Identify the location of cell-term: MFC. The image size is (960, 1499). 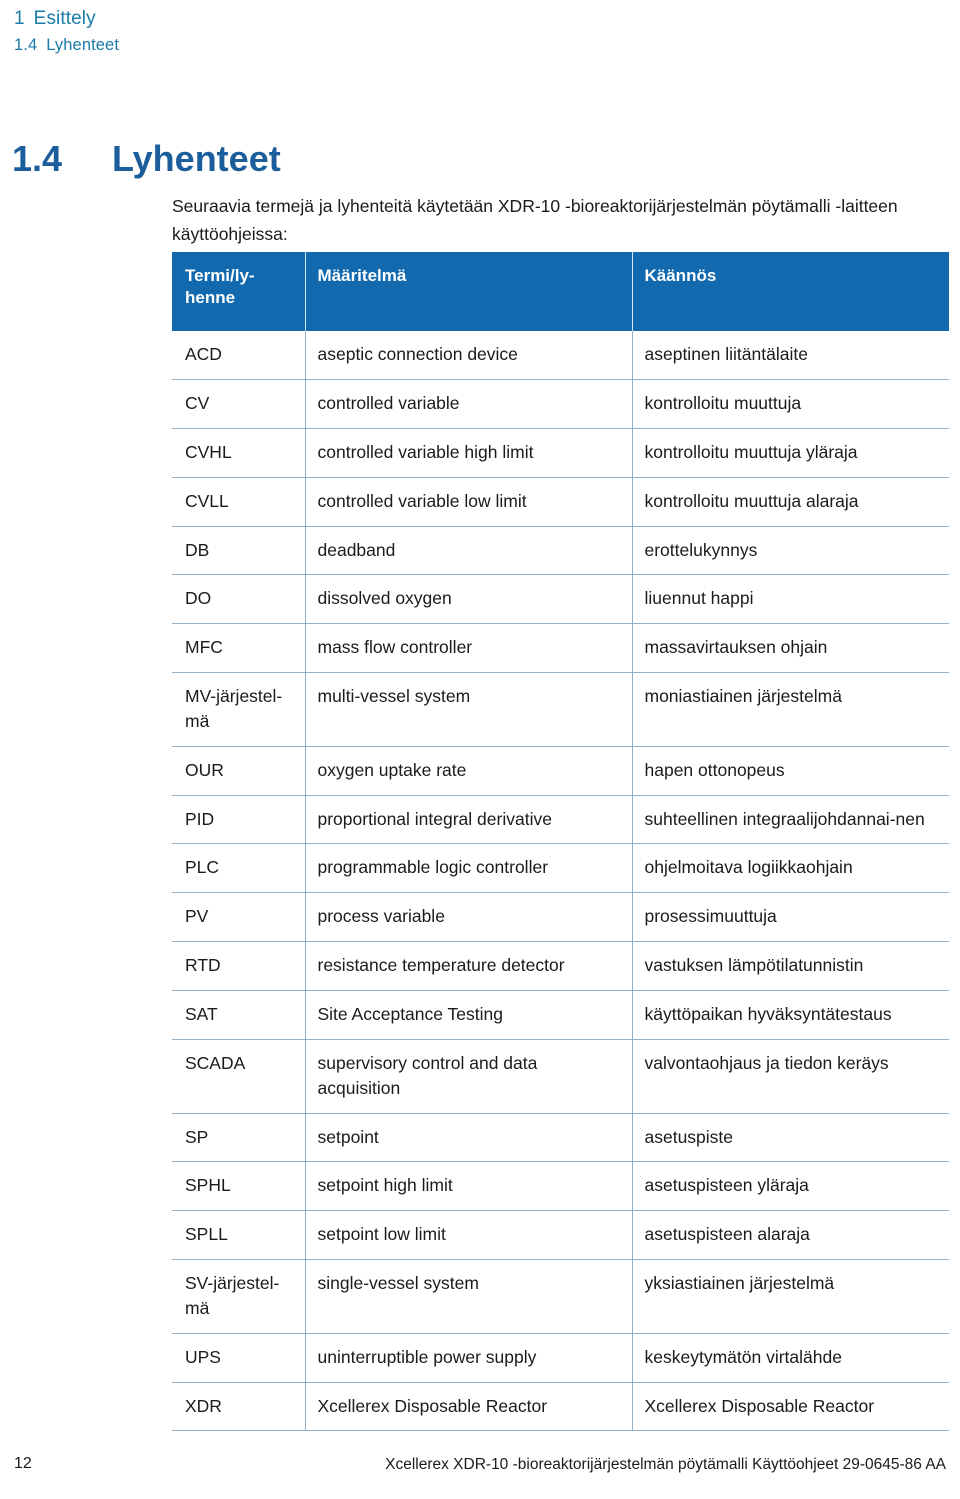
(239, 648).